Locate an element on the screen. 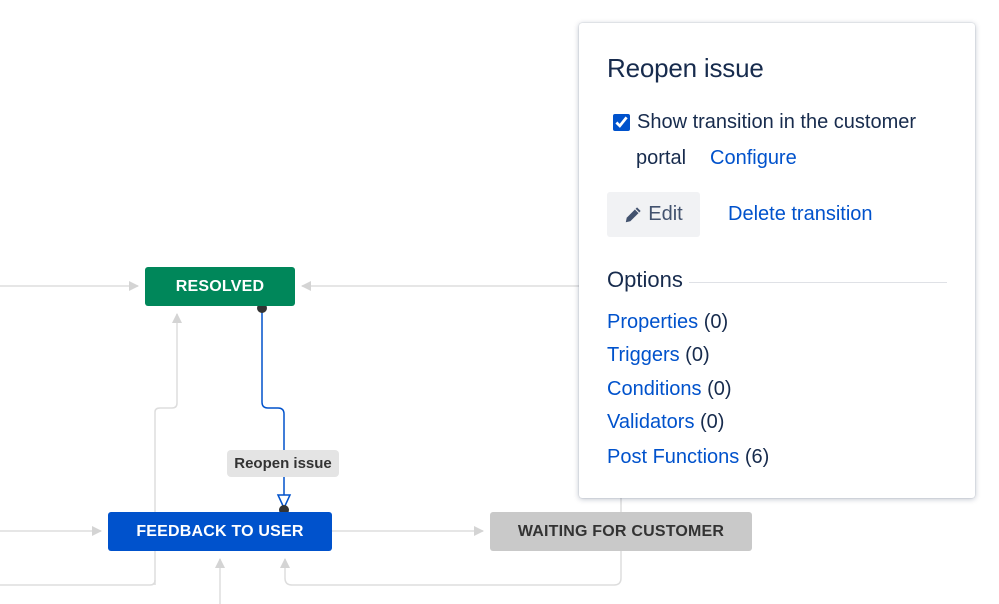  validators-count: (0) is located at coordinates (712, 422).